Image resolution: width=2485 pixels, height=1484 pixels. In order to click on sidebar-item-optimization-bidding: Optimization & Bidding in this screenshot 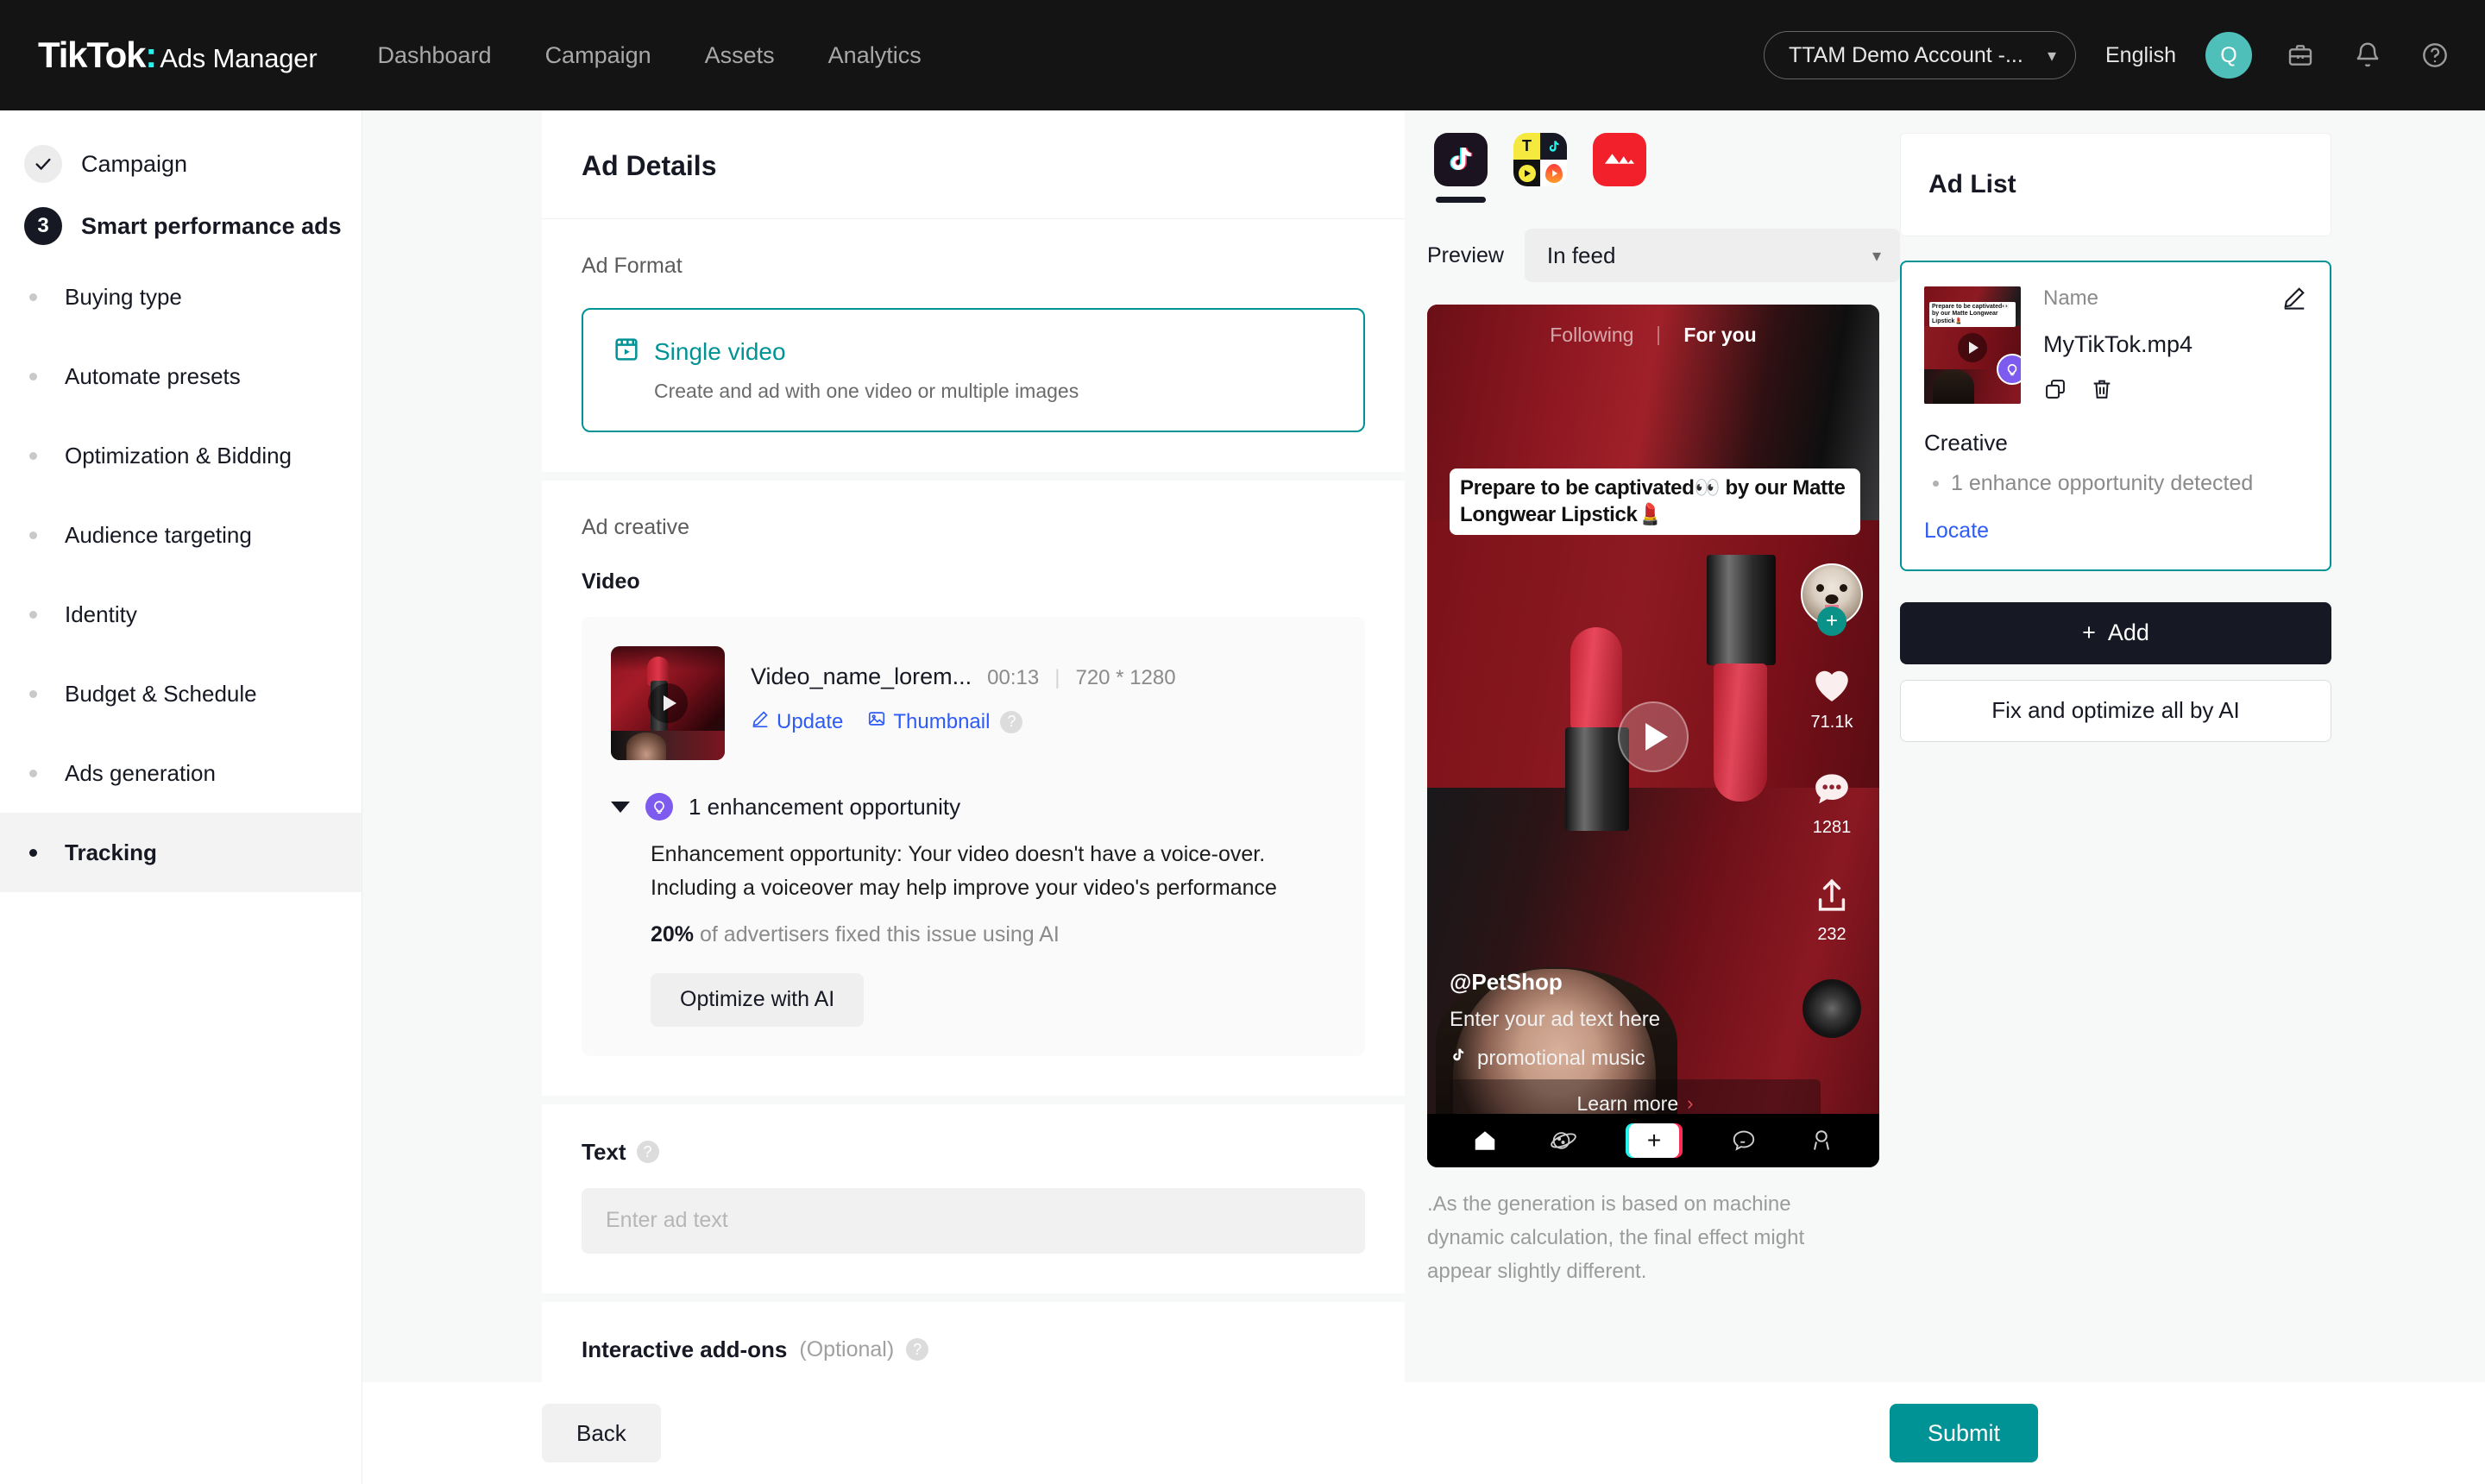, I will do `click(181, 455)`.